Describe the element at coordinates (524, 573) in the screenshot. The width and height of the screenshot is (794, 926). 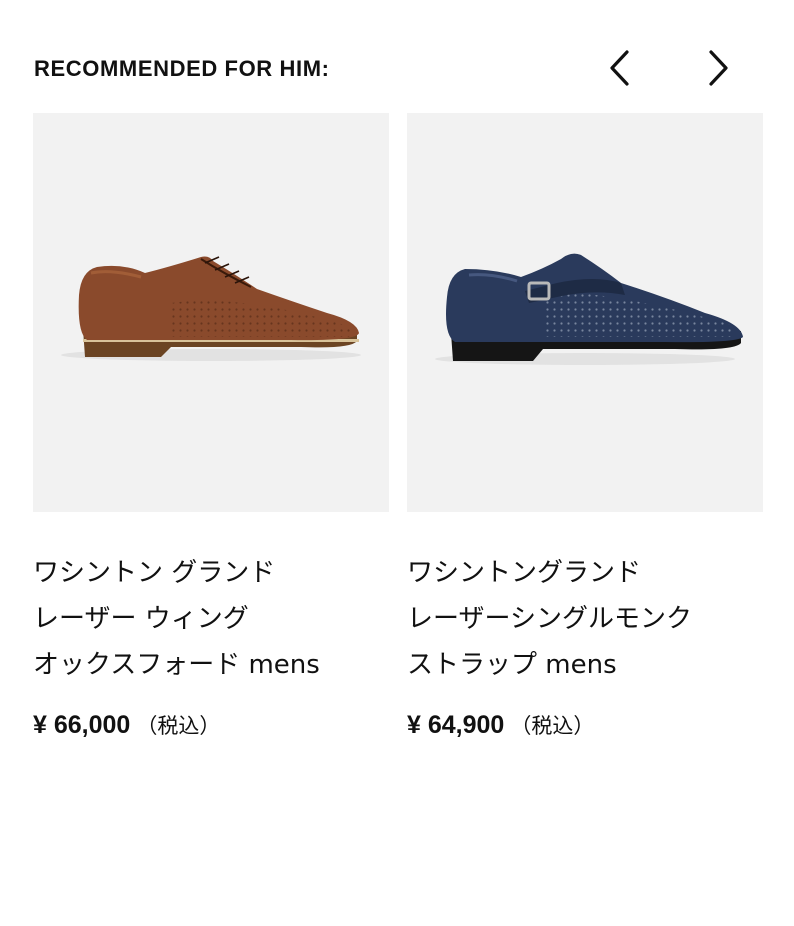
I see `product-name-line: ワシントングランド` at that location.